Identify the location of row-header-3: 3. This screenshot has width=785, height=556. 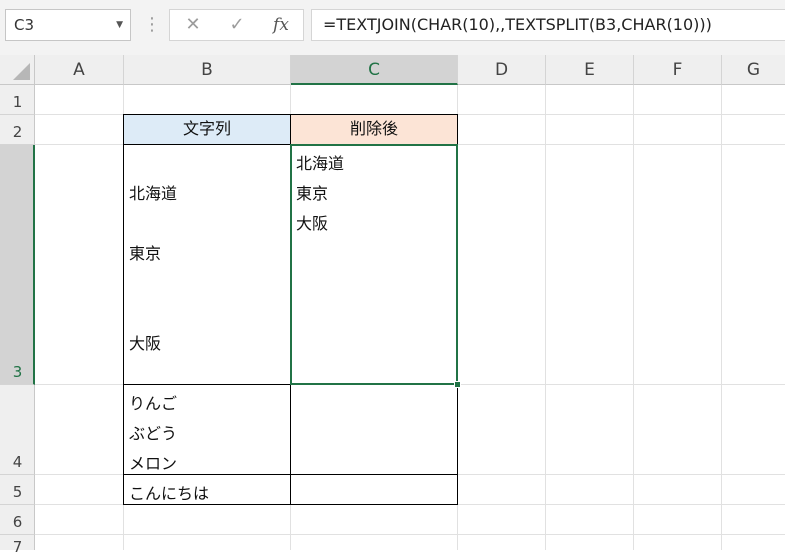
(17, 265).